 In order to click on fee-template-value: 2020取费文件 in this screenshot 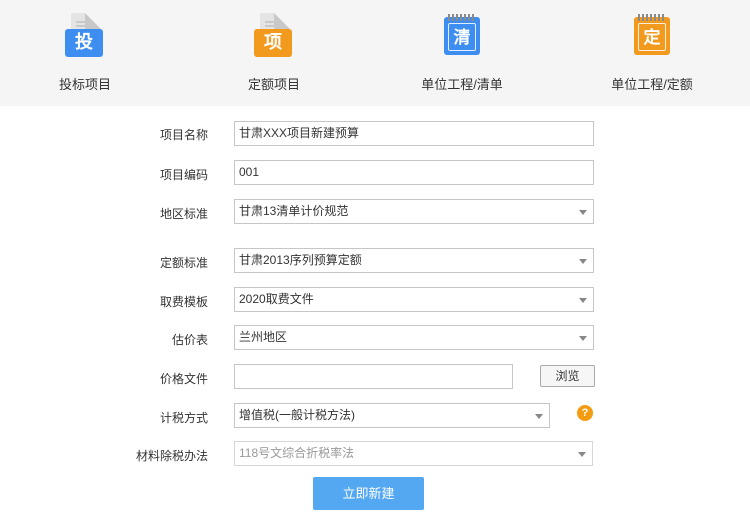, I will do `click(276, 299)`.